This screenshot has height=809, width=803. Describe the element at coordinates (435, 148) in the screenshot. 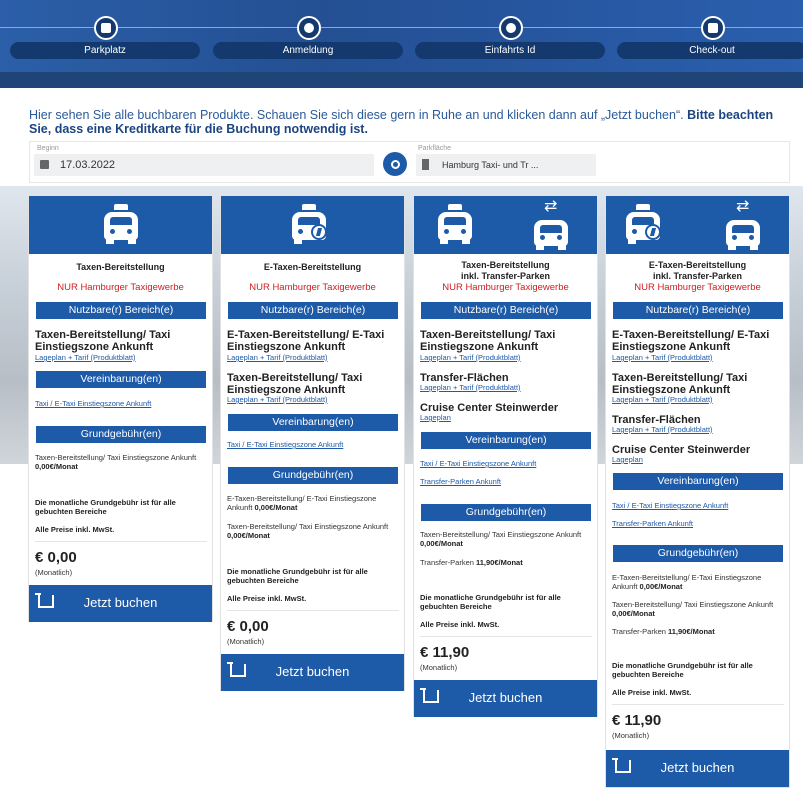

I see `lot-label: Parkfläche` at that location.